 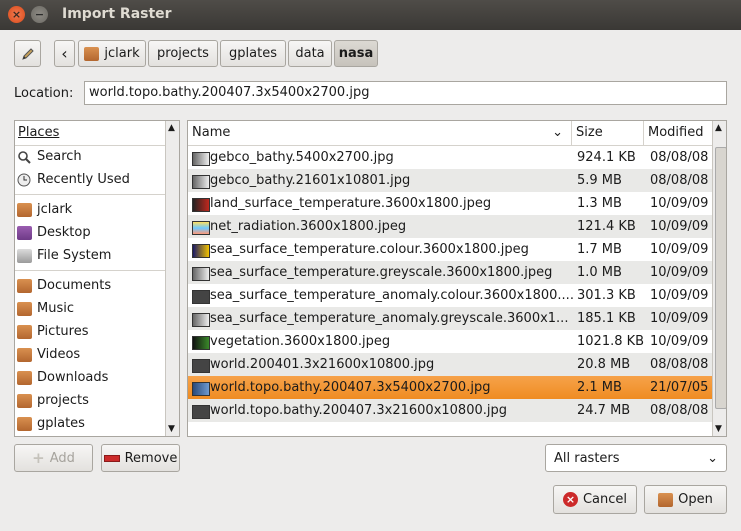 What do you see at coordinates (83, 179) in the screenshot?
I see `place-label: Recently Used` at bounding box center [83, 179].